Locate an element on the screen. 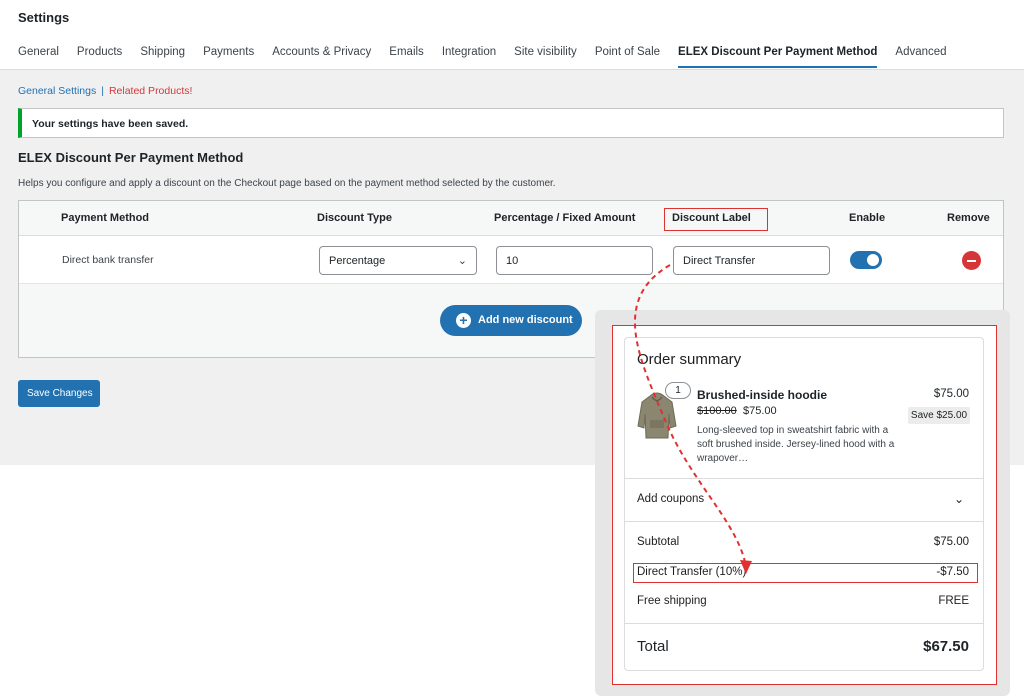 The image size is (1024, 699). discount-value: -$7.50 is located at coordinates (952, 572).